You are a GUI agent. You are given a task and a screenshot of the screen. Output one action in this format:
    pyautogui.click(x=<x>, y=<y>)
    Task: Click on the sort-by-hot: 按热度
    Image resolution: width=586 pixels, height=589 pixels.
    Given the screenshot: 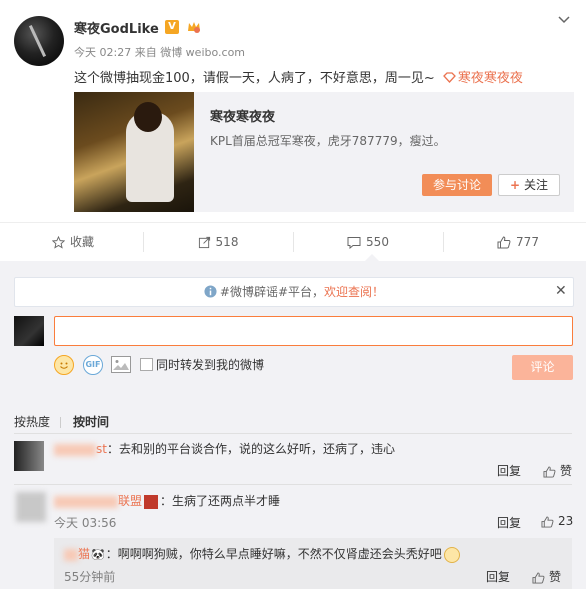 What is the action you would take?
    pyautogui.click(x=32, y=422)
    